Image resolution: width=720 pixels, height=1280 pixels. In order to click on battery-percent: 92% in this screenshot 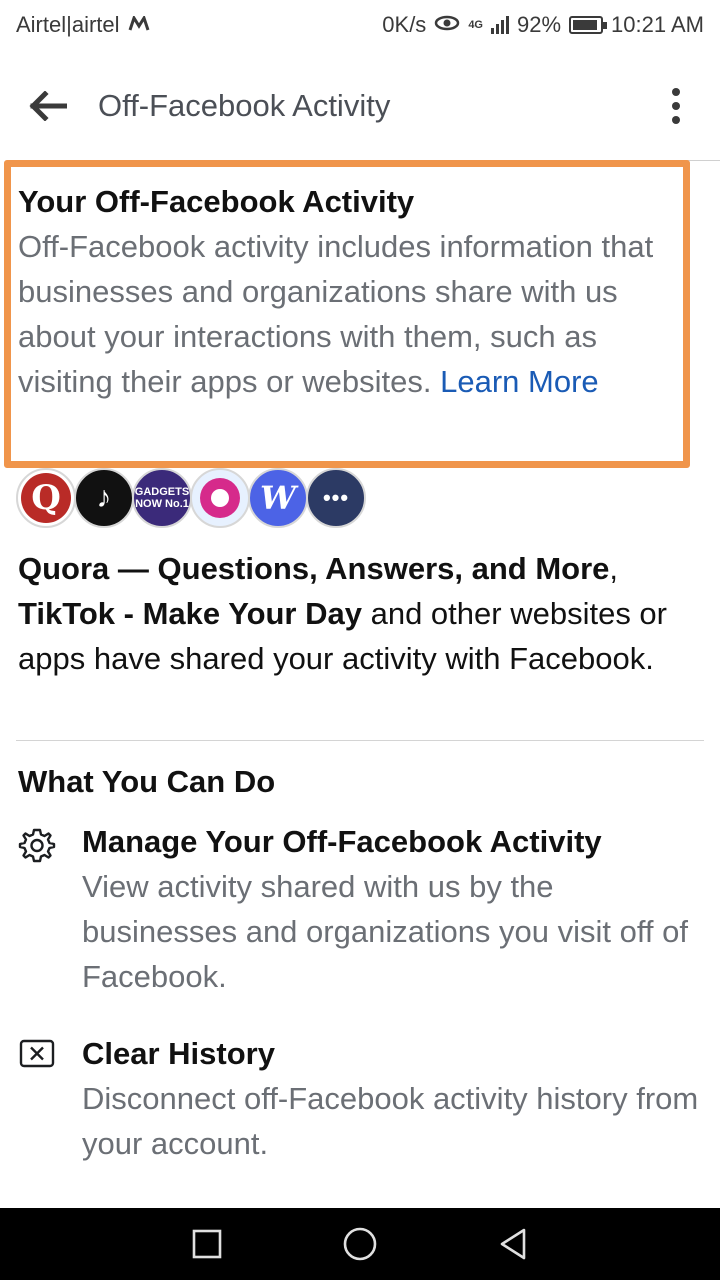, I will do `click(539, 24)`.